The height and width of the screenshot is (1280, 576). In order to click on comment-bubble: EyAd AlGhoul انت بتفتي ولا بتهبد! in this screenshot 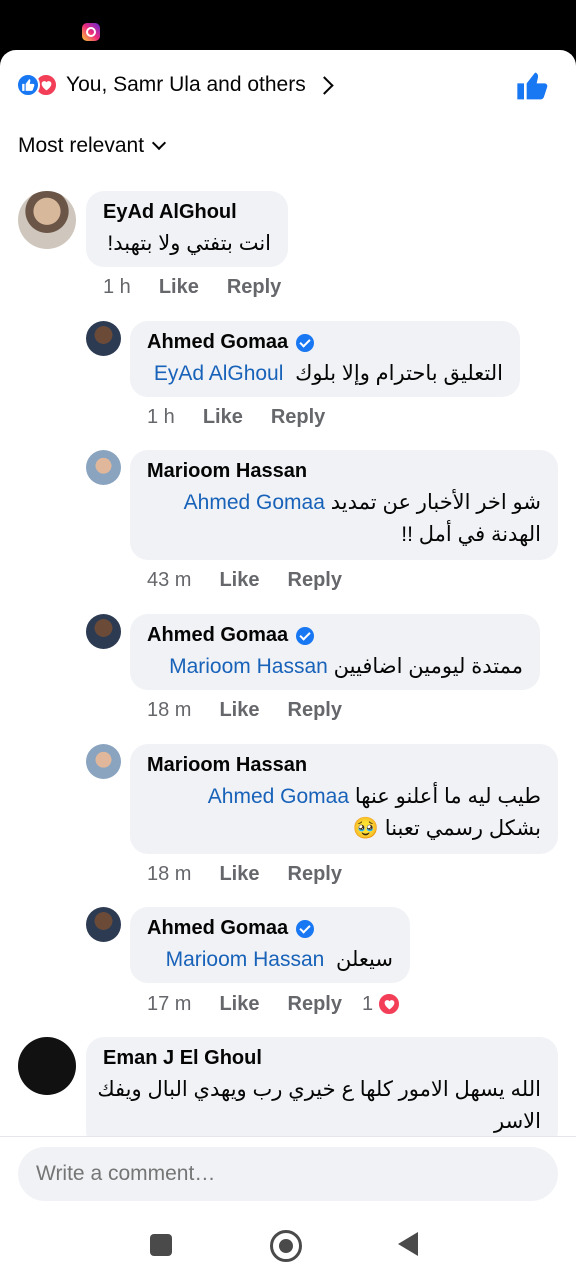, I will do `click(187, 229)`.